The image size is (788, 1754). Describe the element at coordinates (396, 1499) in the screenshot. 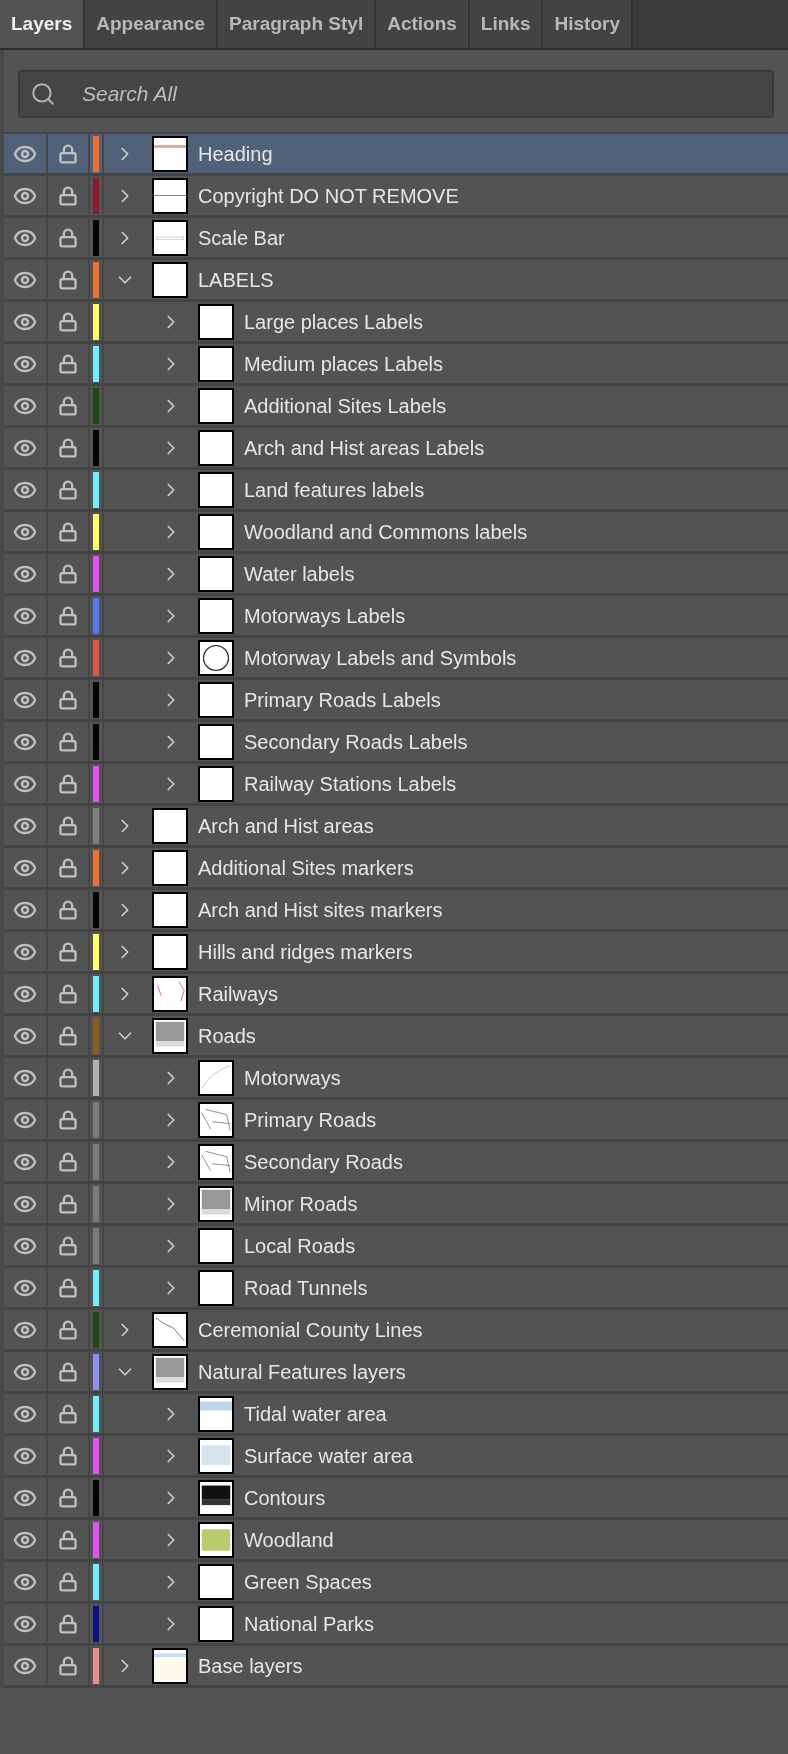

I see `layer-row: Contours` at that location.